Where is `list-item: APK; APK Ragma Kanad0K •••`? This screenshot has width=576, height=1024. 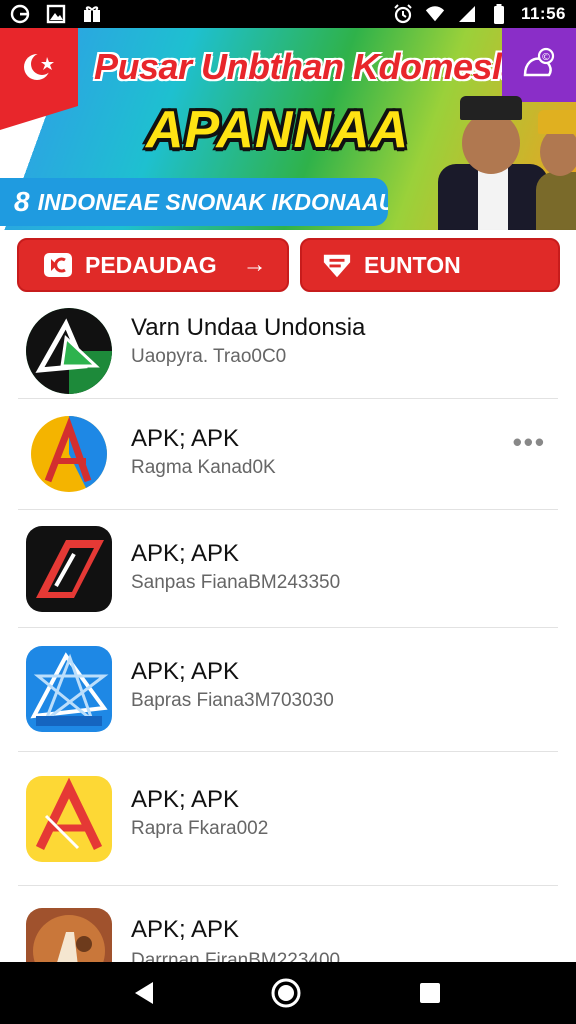 list-item: APK; APK Ragma Kanad0K ••• is located at coordinates (288, 454).